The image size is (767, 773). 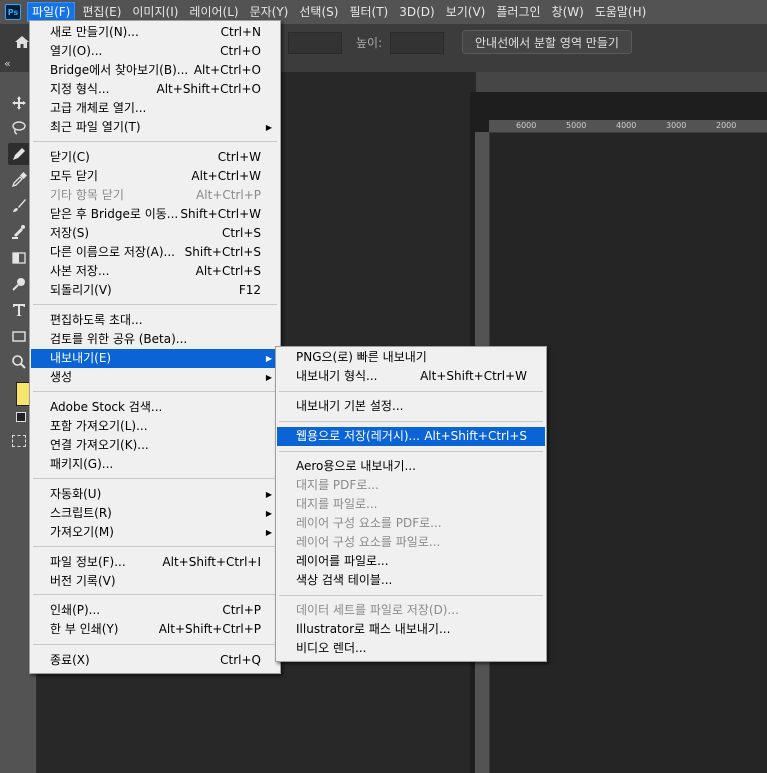 What do you see at coordinates (19, 154) in the screenshot?
I see `pen-icon` at bounding box center [19, 154].